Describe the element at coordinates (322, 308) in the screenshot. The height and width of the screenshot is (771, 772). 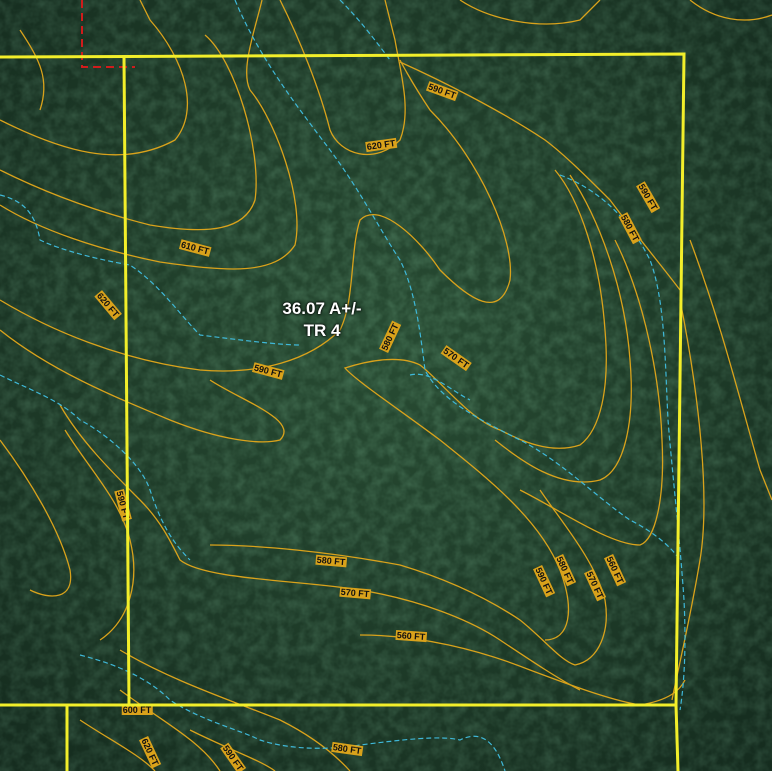
I see `tract-acreage: 36.07 A+/-` at that location.